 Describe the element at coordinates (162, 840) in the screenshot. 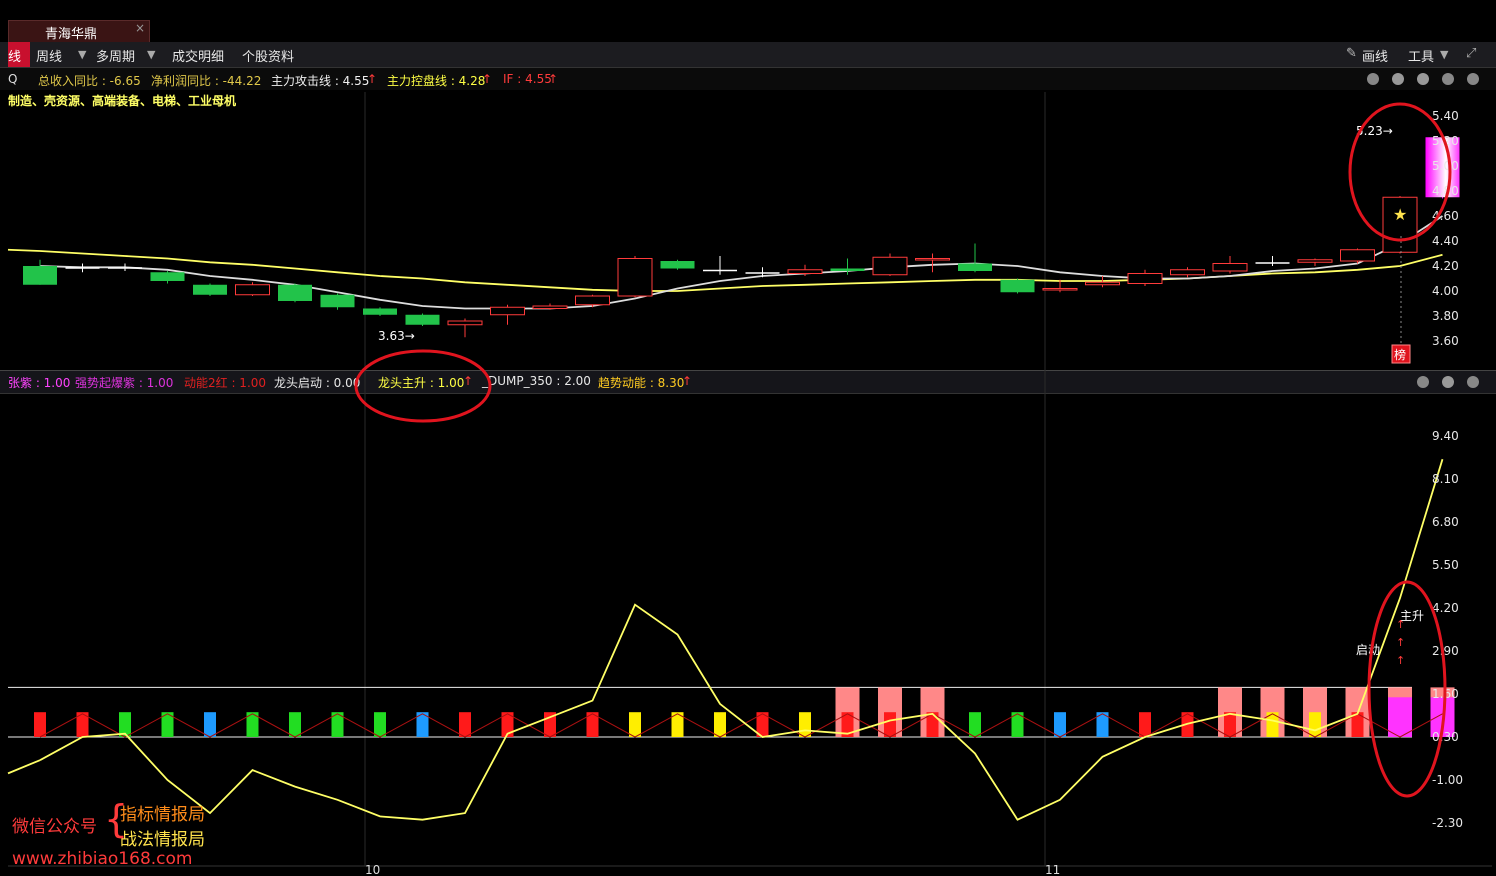

I see `watermark-line2: 战法情报局` at that location.